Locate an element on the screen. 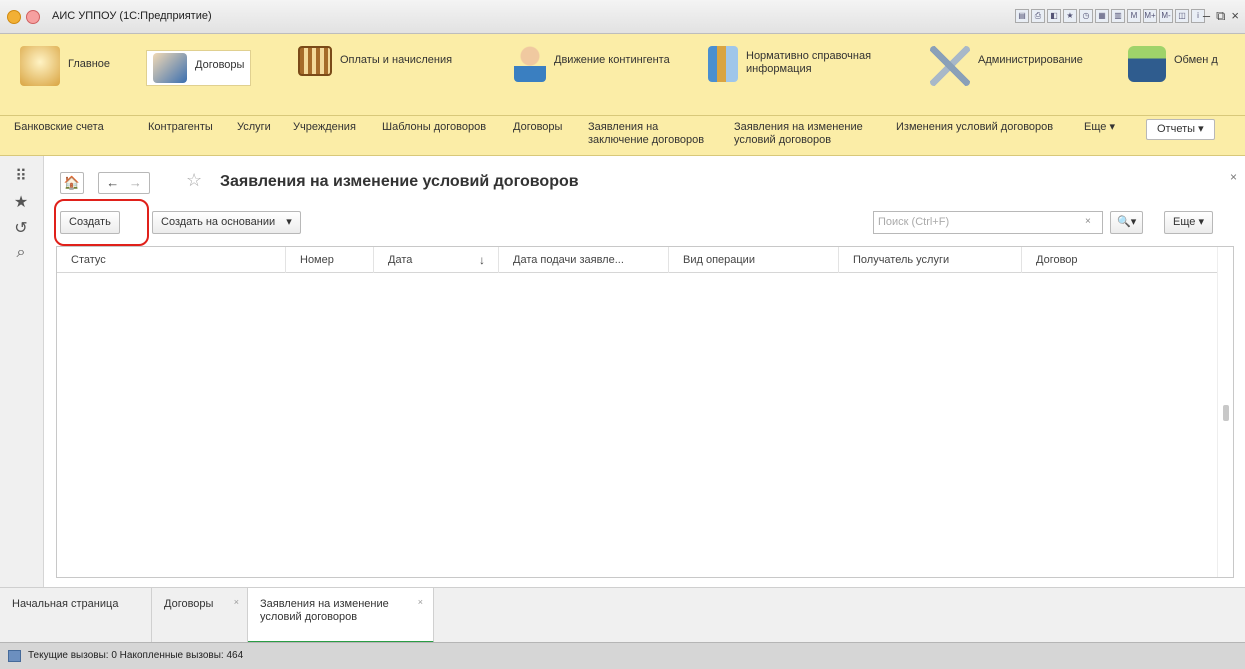 The height and width of the screenshot is (669, 1245). favorites-star-icon: ★ is located at coordinates (21, 202).